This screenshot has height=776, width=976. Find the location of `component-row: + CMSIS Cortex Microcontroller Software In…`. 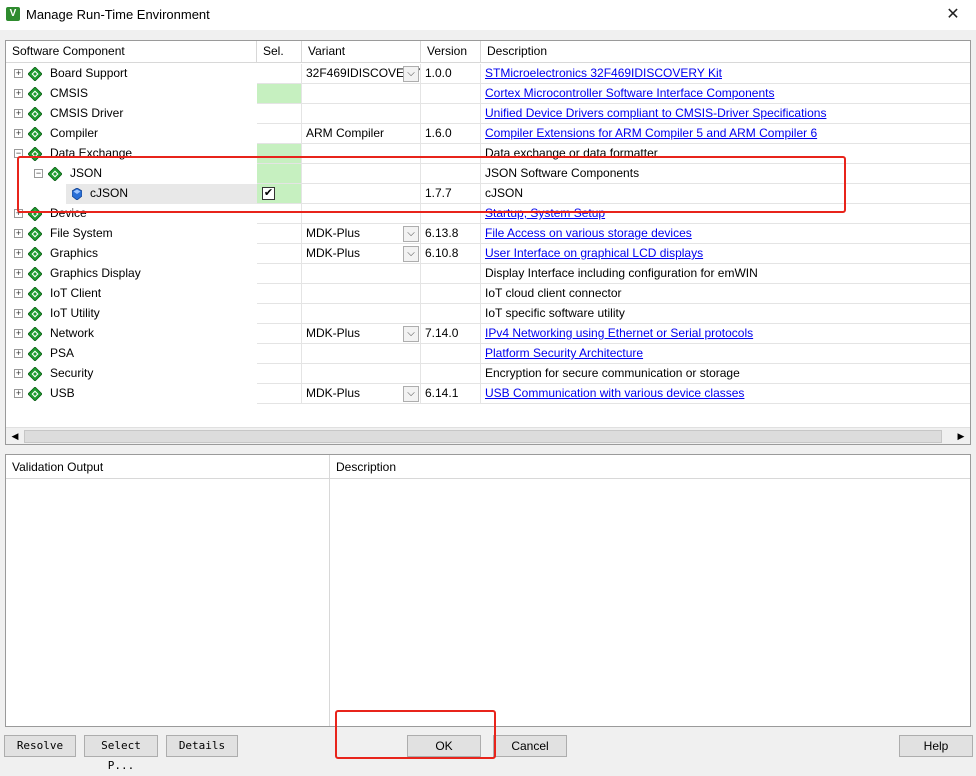

component-row: + CMSIS Cortex Microcontroller Software In… is located at coordinates (488, 94).